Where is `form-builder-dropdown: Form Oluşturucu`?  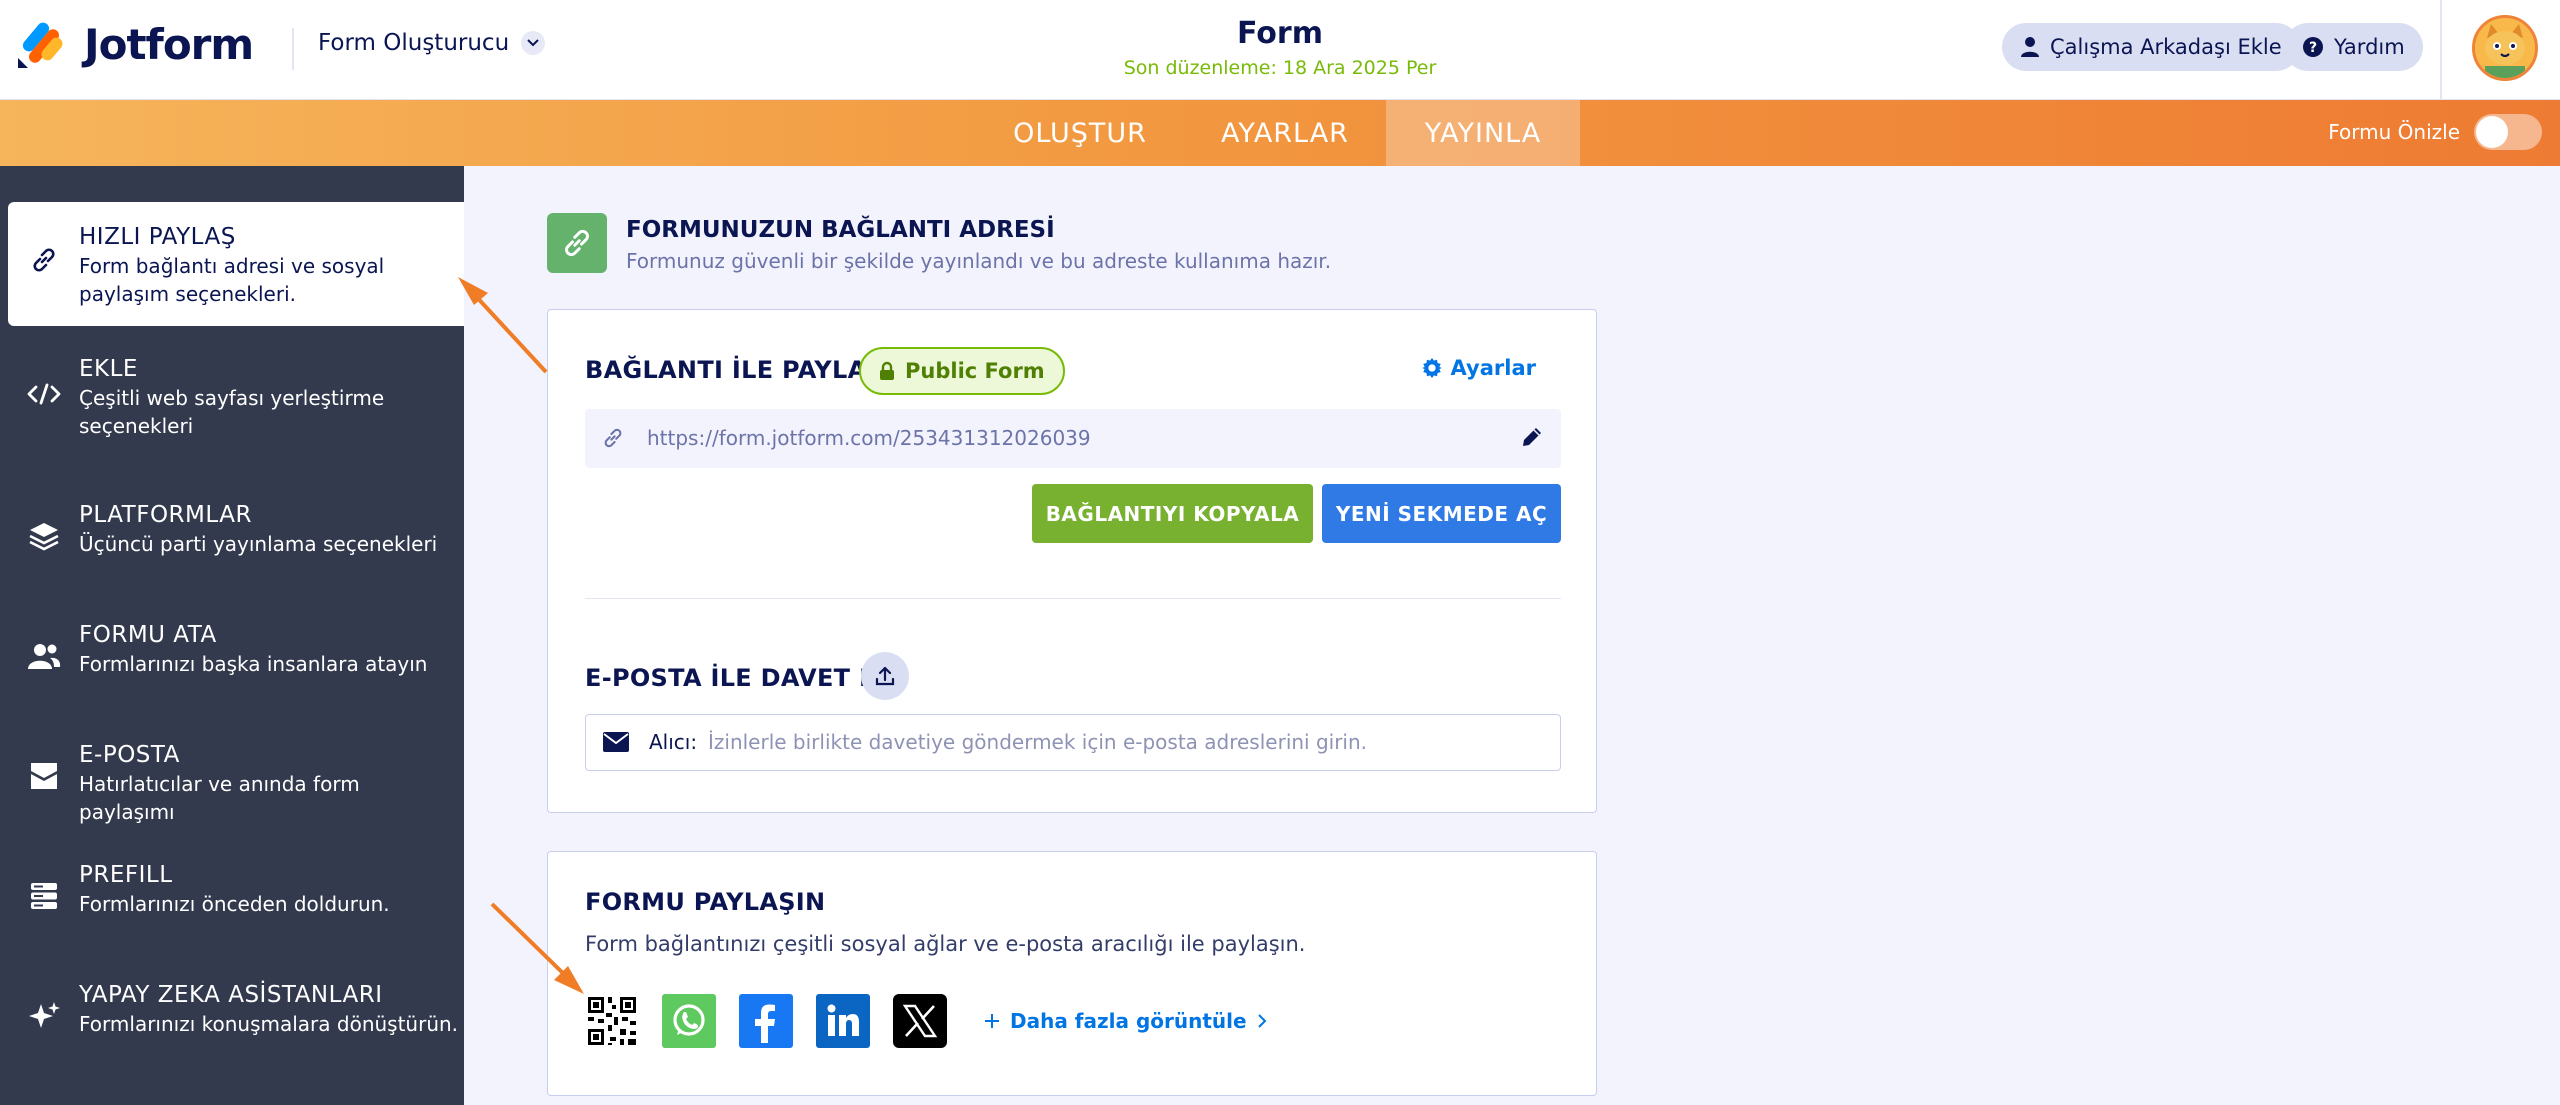 form-builder-dropdown: Form Oluşturucu is located at coordinates (432, 43).